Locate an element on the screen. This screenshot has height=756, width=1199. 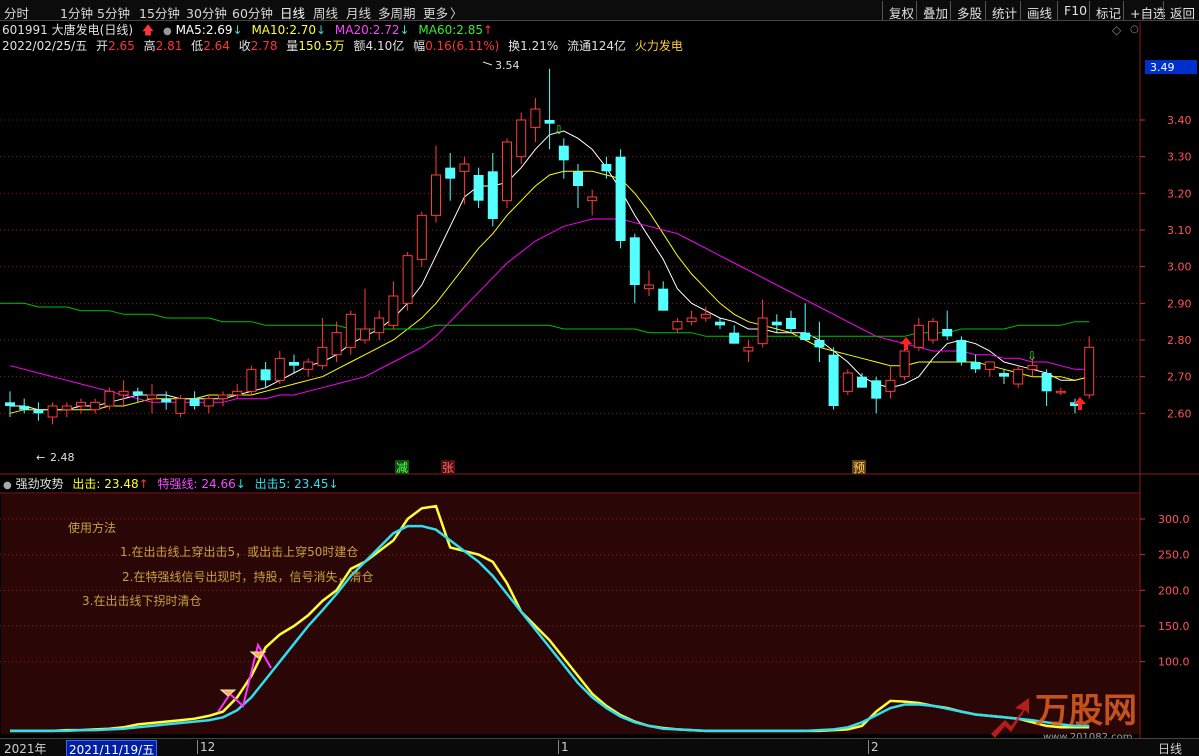
event-marker-jian-label: 减 is located at coordinates (402, 468).